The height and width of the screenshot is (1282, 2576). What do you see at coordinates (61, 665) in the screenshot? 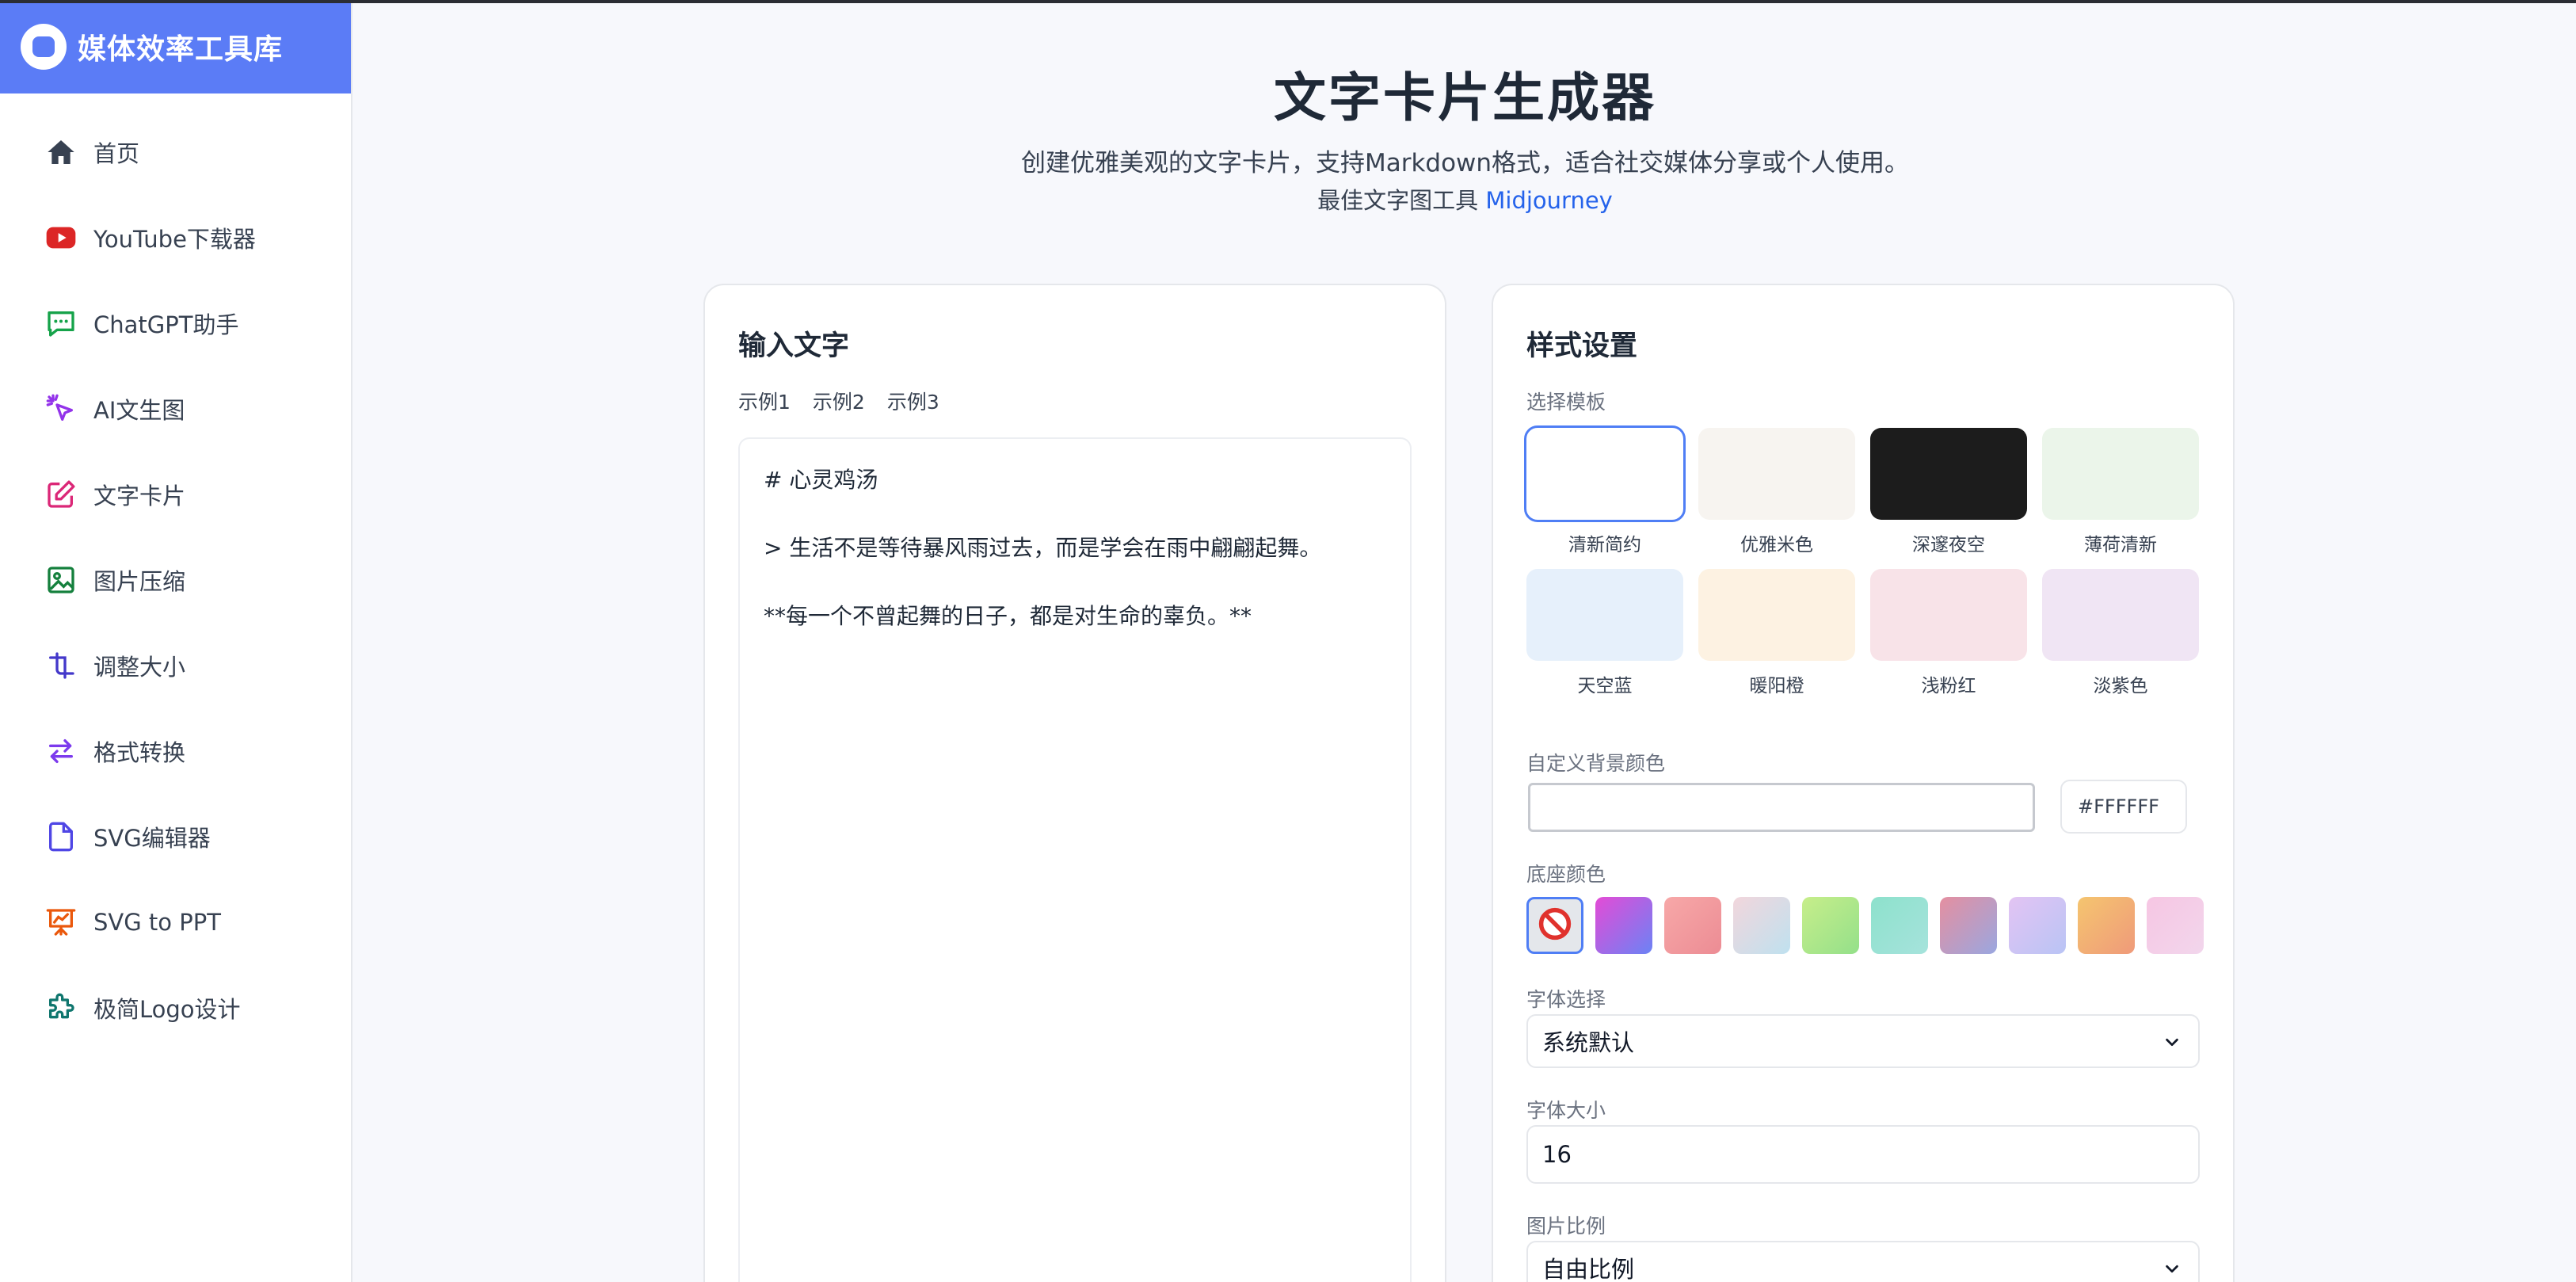
I see `resize-icon` at bounding box center [61, 665].